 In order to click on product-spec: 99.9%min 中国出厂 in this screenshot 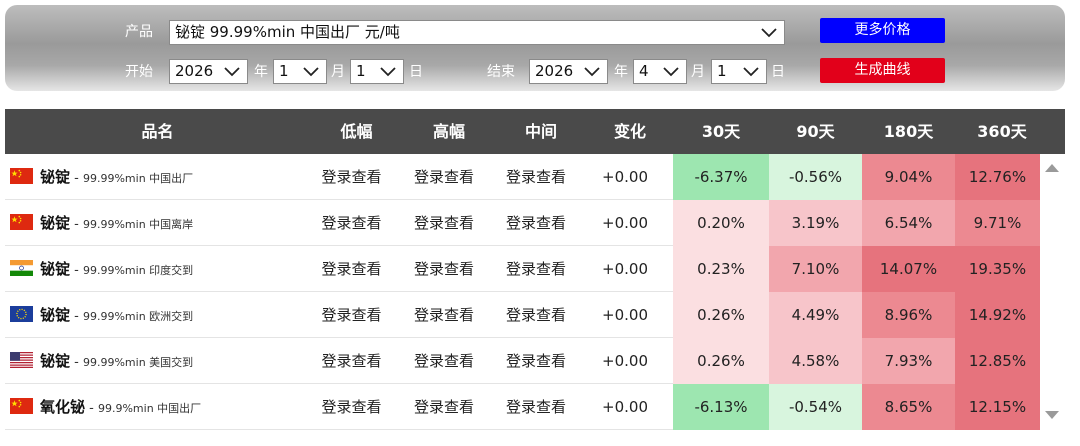, I will do `click(149, 408)`.